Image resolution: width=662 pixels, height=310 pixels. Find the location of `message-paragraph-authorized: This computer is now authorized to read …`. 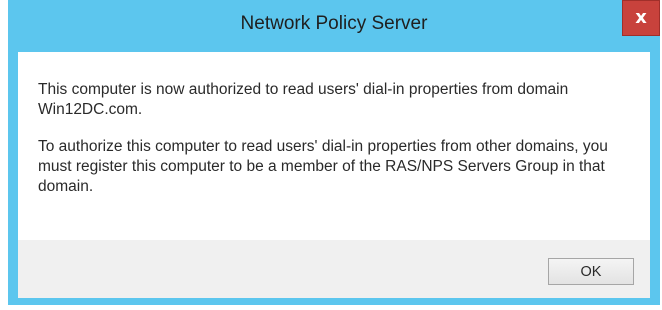

message-paragraph-authorized: This computer is now authorized to read … is located at coordinates (303, 99).